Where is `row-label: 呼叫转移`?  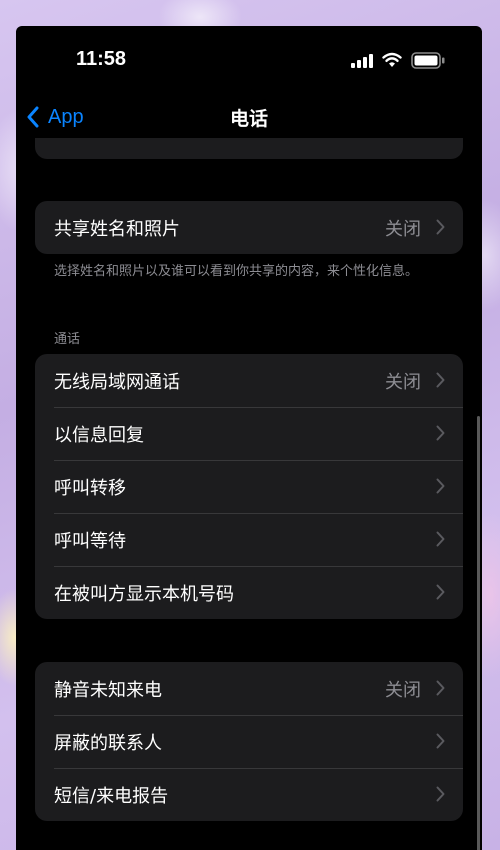 row-label: 呼叫转移 is located at coordinates (90, 488).